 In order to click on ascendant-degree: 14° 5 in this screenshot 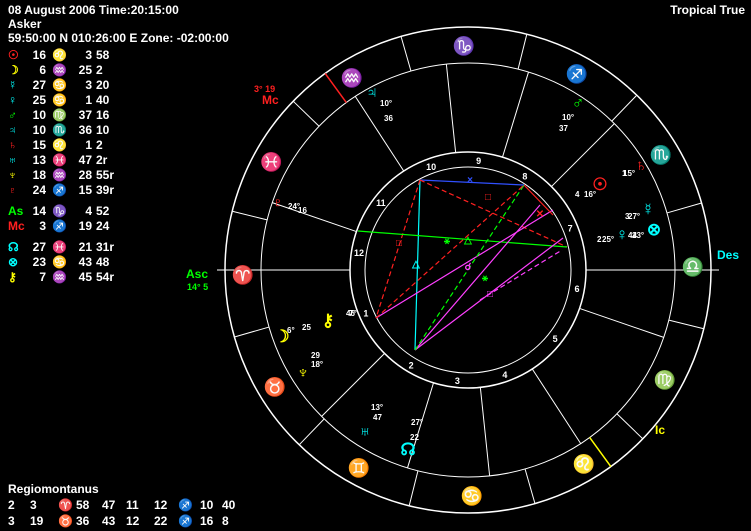, I will do `click(197, 287)`.